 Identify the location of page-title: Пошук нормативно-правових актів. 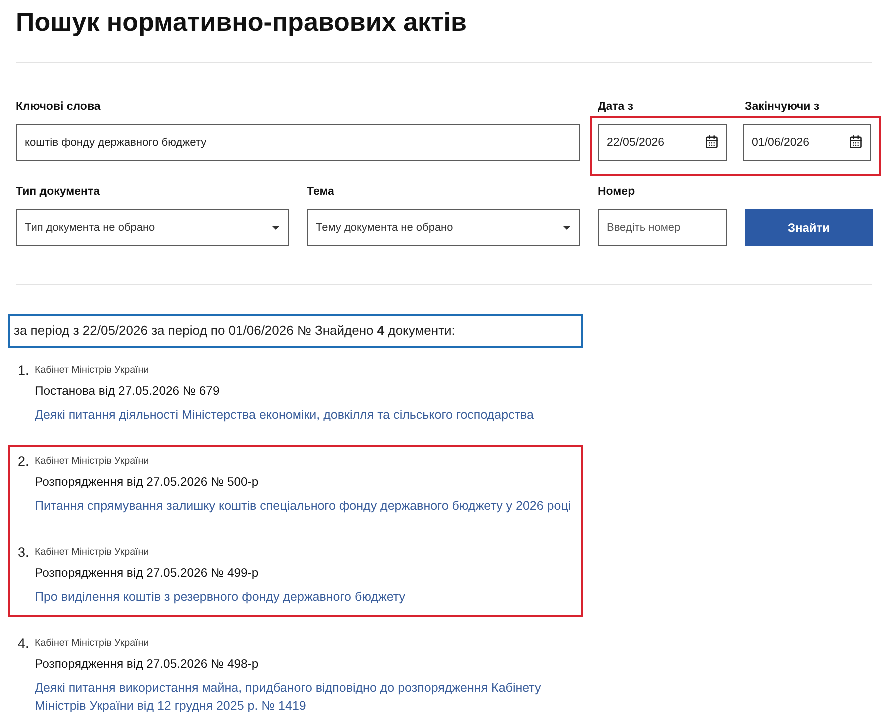
(241, 22).